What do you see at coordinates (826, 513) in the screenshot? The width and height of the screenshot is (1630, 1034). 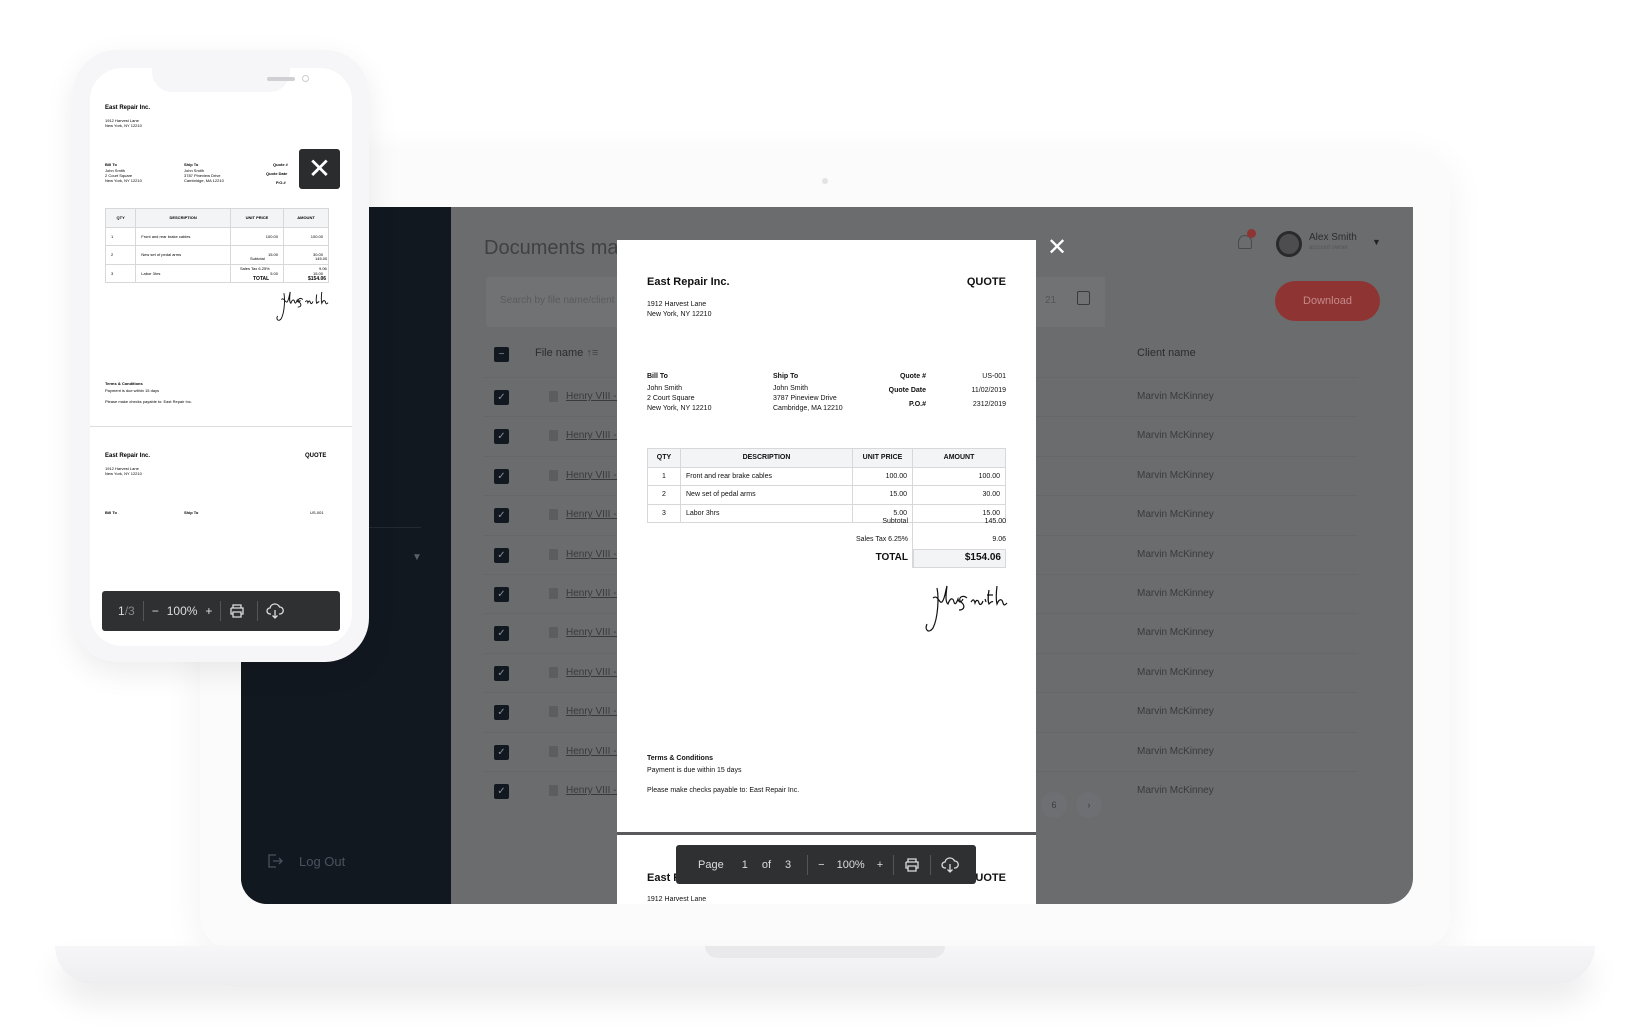 I see `table-row: 3 Labor 3hrs 5.00 15.00` at bounding box center [826, 513].